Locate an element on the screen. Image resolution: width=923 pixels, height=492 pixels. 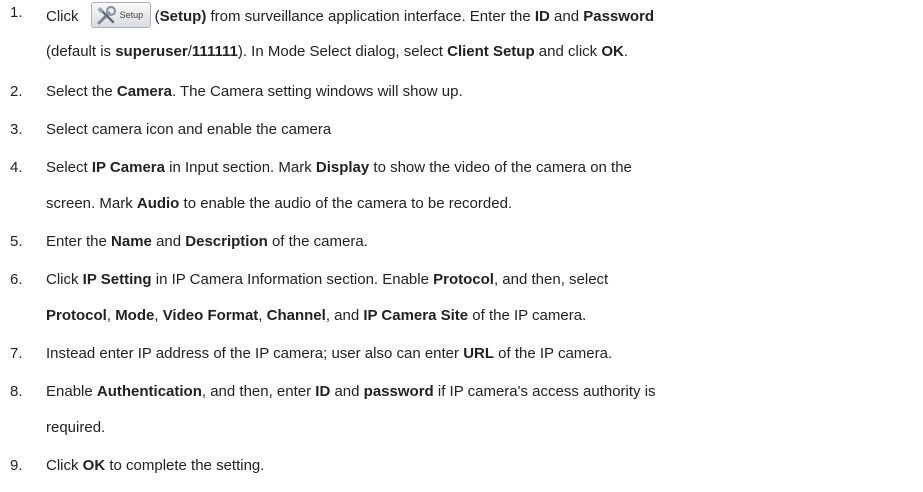
bold-term: URL is located at coordinates (479, 353).